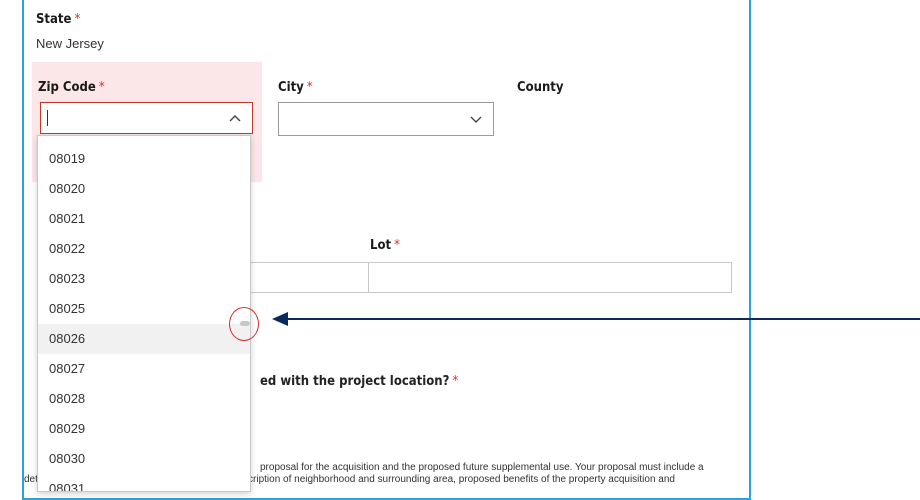 This screenshot has width=920, height=500. Describe the element at coordinates (144, 429) in the screenshot. I see `dropdown-option: 08029` at that location.